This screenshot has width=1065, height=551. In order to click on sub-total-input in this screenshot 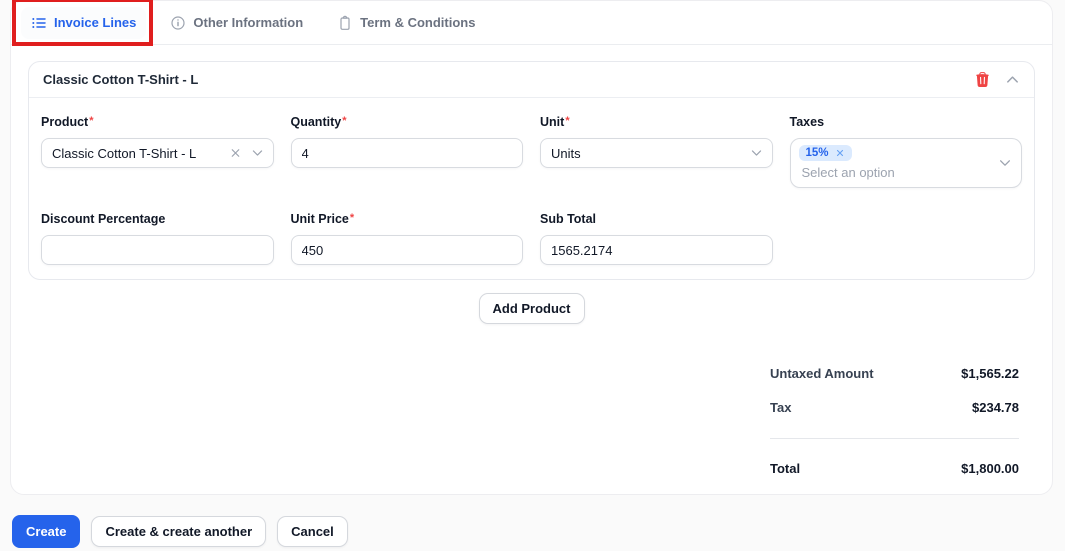, I will do `click(656, 250)`.